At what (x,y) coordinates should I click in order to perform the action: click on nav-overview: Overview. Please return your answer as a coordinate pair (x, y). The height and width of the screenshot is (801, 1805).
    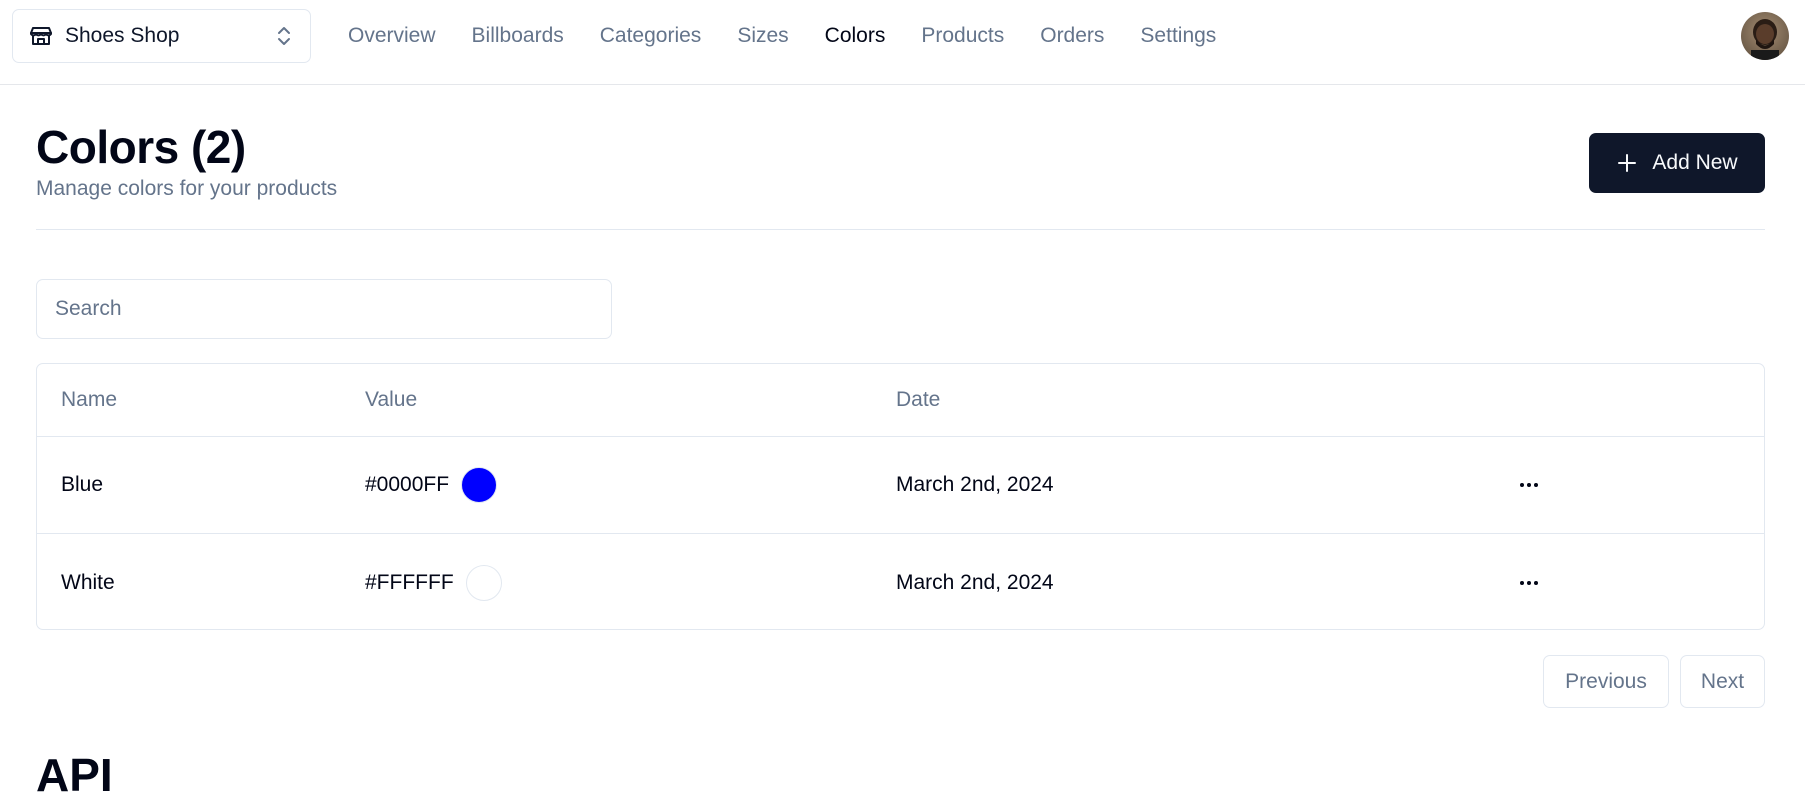
    Looking at the image, I should click on (392, 36).